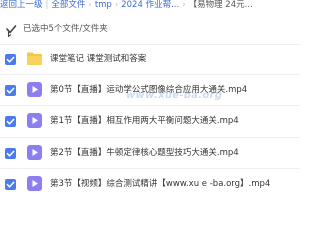 This screenshot has height=240, width=320. What do you see at coordinates (68, 5) in the screenshot?
I see `breadcrumb-item-all-files: 全部文件` at bounding box center [68, 5].